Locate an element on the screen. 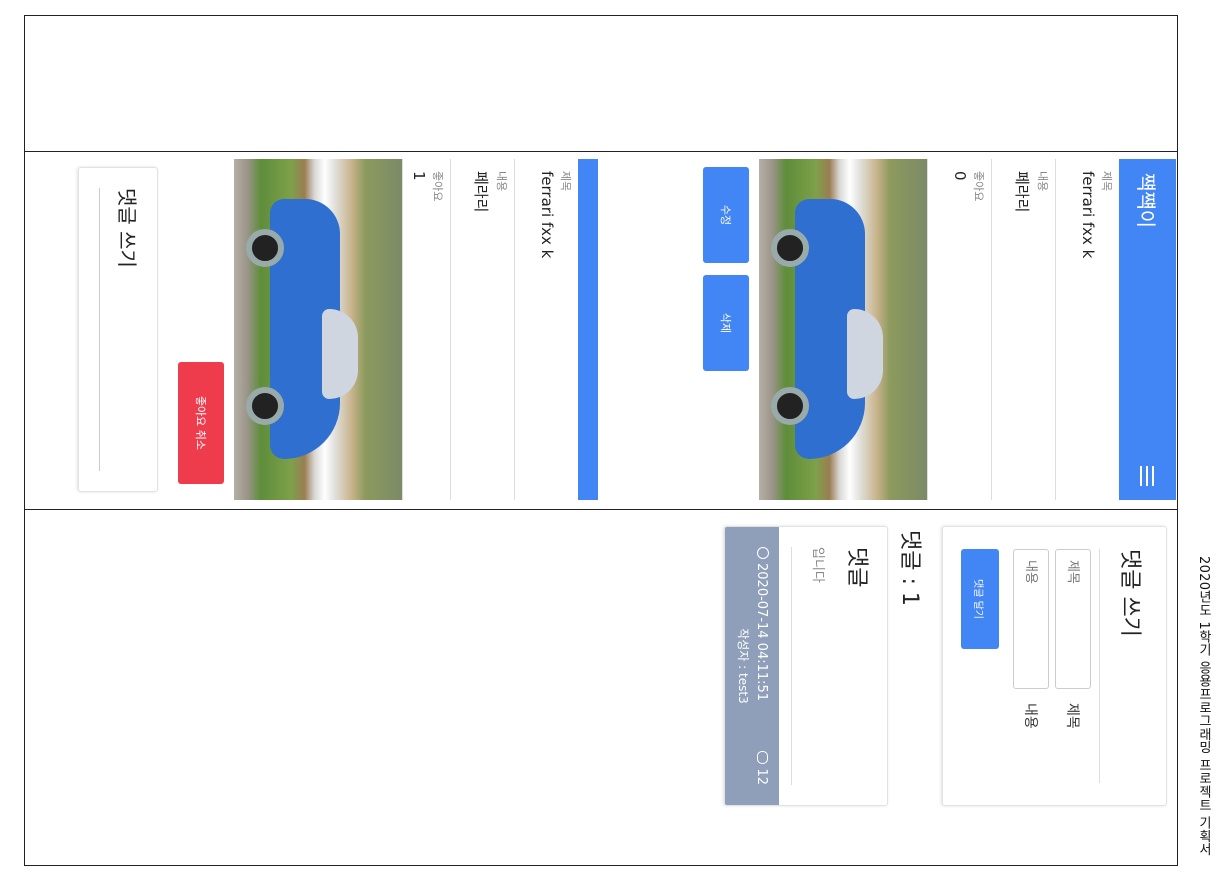 This screenshot has height=885, width=1231. like-actions: 좋아요 취소 is located at coordinates (201, 329).